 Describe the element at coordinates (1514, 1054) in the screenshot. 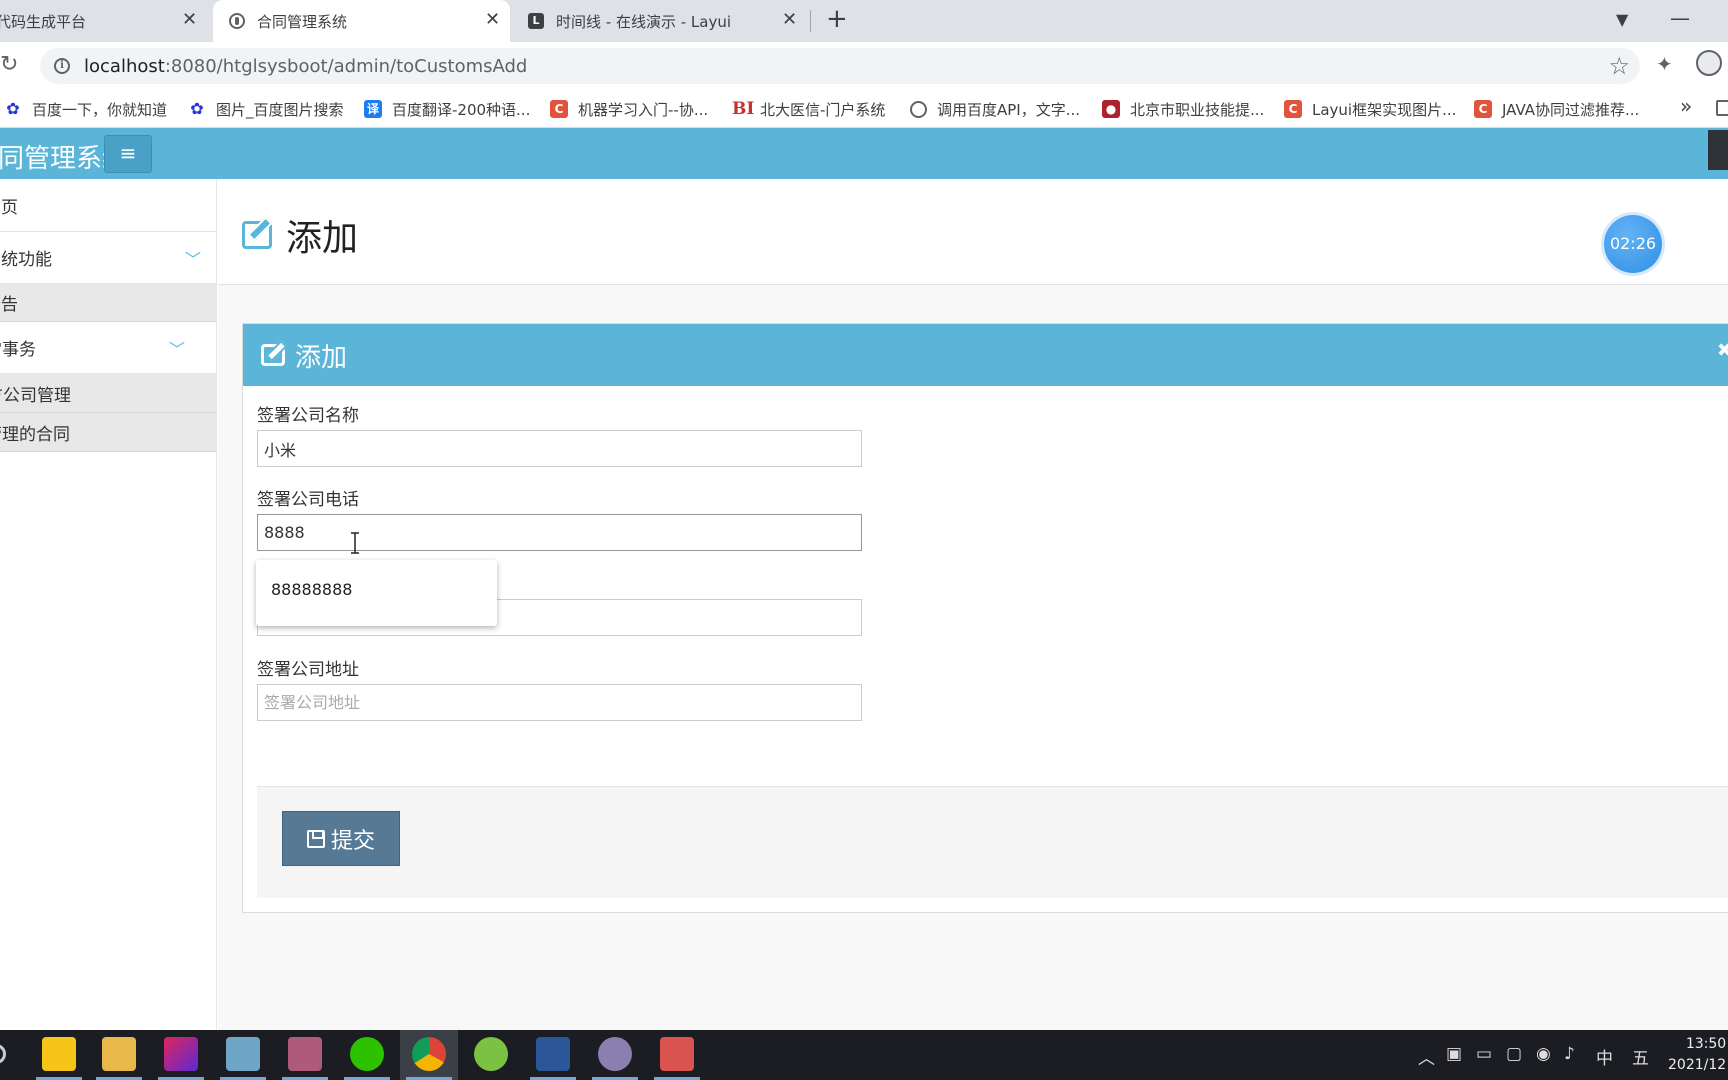

I see `network-icon: ▢` at that location.